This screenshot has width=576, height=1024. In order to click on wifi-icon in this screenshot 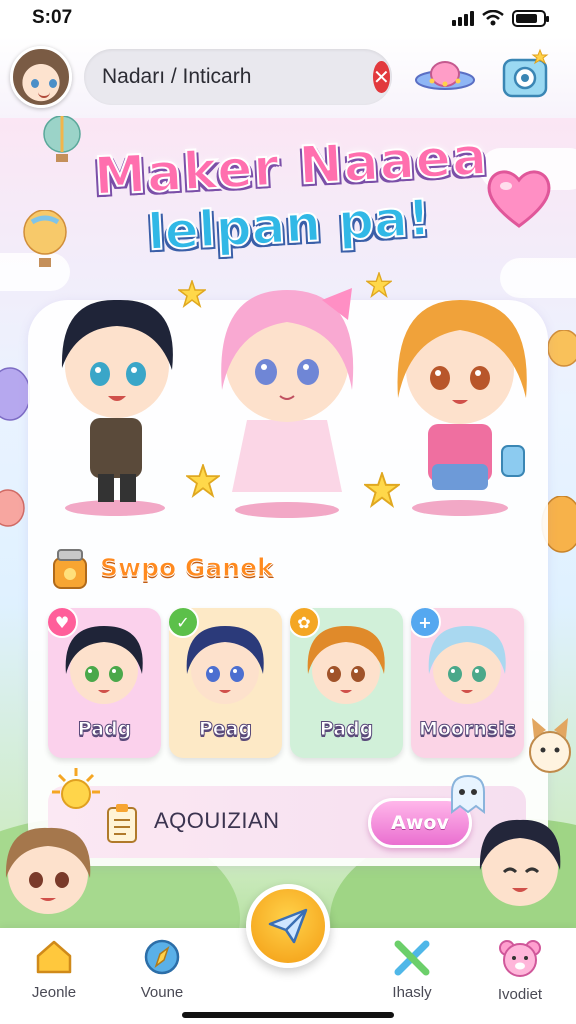, I will do `click(493, 18)`.